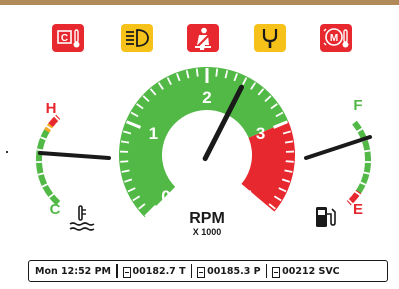  Describe the element at coordinates (207, 218) in the screenshot. I see `rpm-label: RPM` at that location.